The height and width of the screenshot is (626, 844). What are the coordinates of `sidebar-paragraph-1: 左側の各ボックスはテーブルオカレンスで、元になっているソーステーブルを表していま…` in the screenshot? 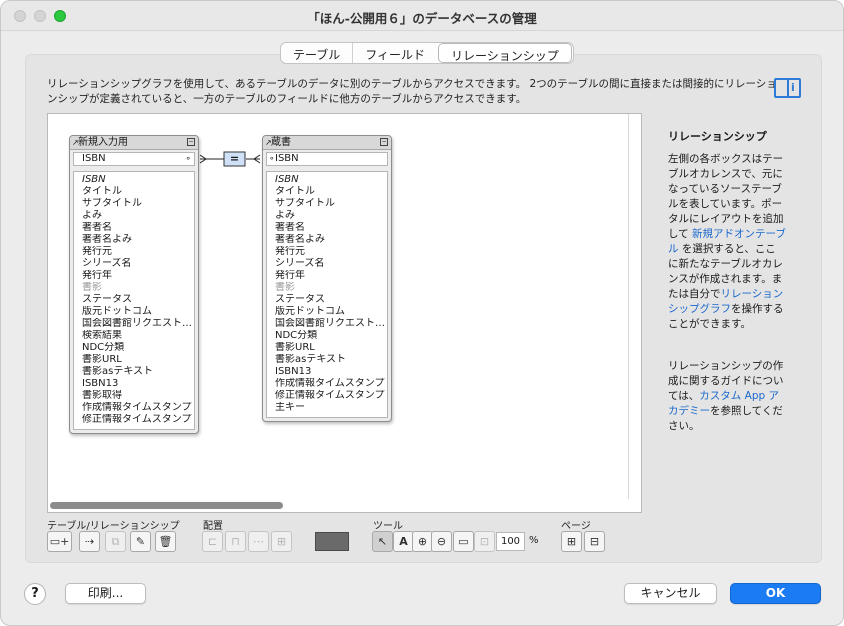 It's located at (727, 241).